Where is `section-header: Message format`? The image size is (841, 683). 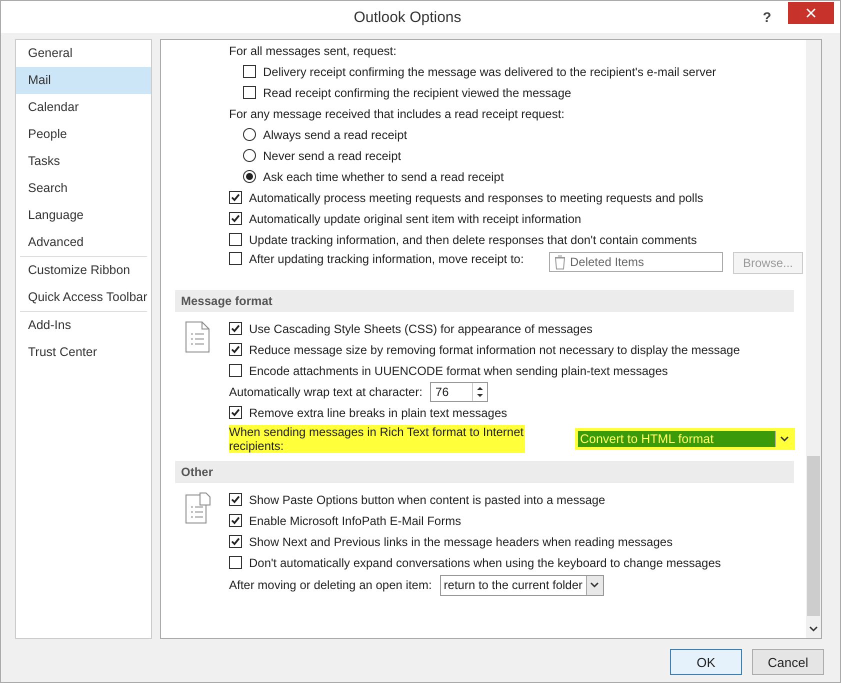
section-header: Message format is located at coordinates (484, 301).